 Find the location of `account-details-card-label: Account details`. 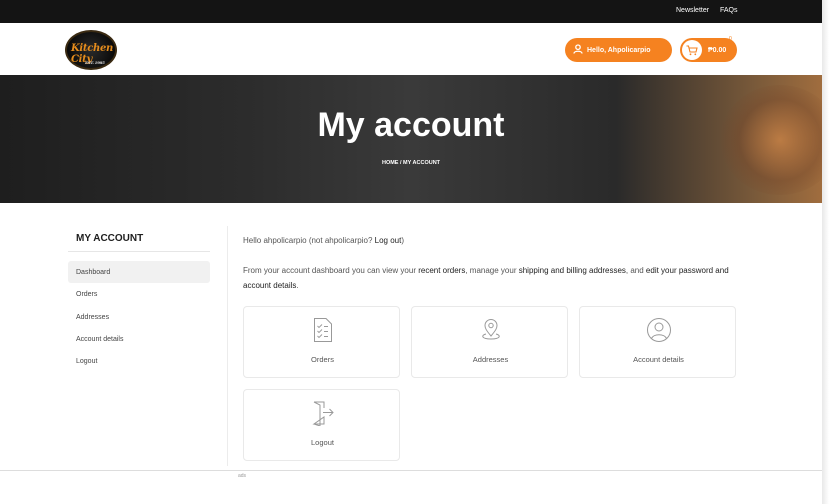

account-details-card-label: Account details is located at coordinates (658, 359).